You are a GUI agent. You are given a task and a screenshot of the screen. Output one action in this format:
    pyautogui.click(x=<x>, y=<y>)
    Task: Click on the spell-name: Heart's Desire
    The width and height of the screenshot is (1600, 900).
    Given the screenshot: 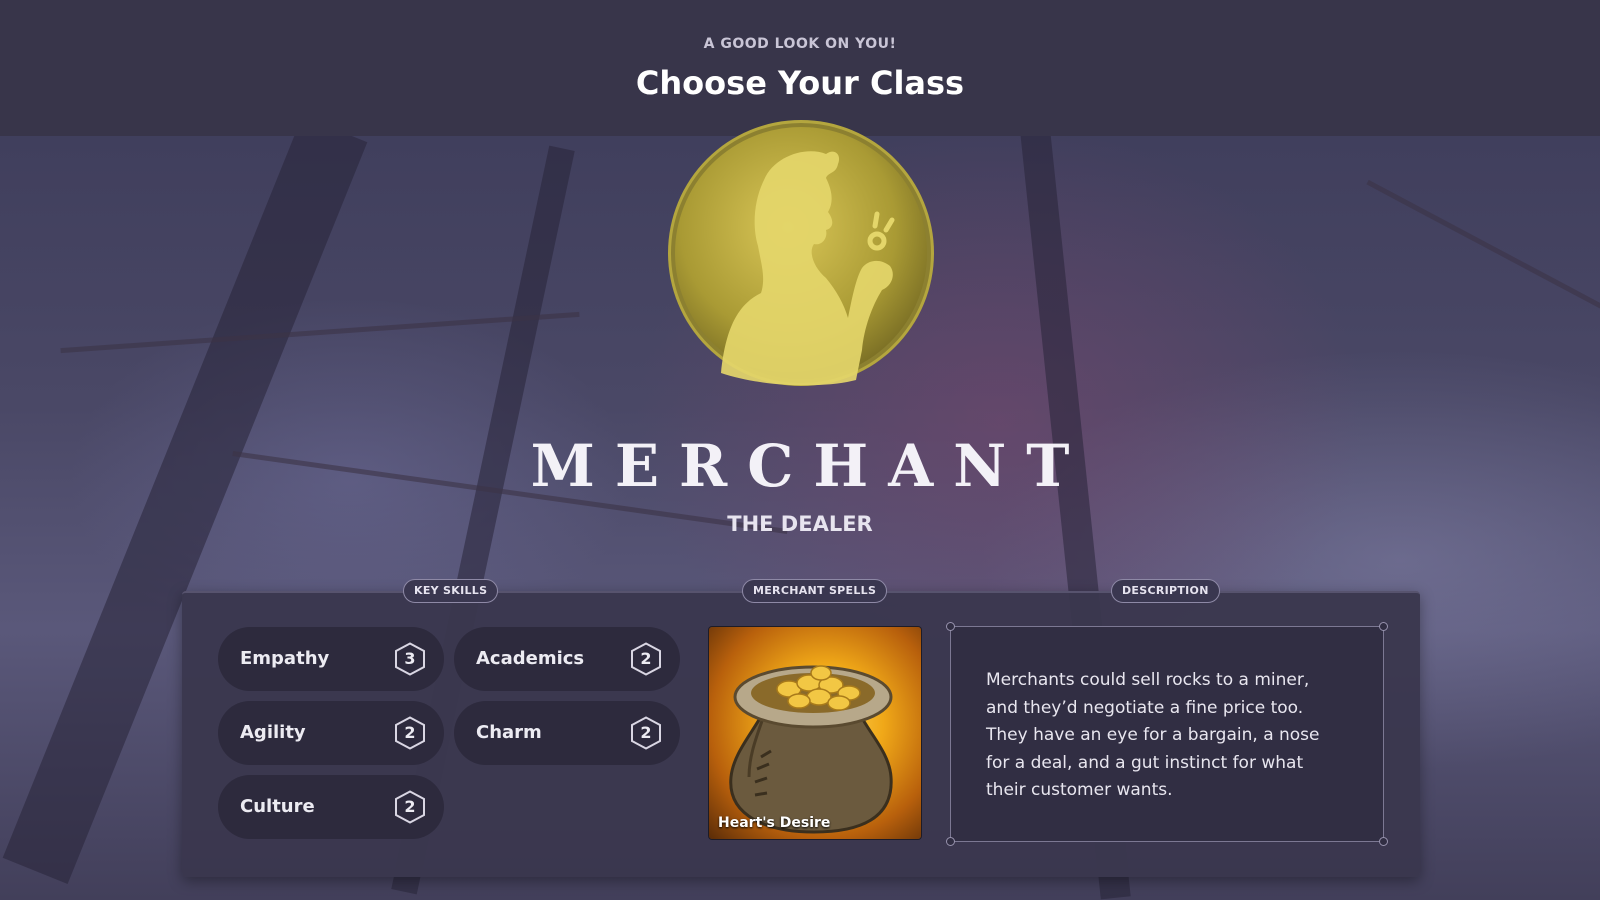 What is the action you would take?
    pyautogui.click(x=774, y=823)
    